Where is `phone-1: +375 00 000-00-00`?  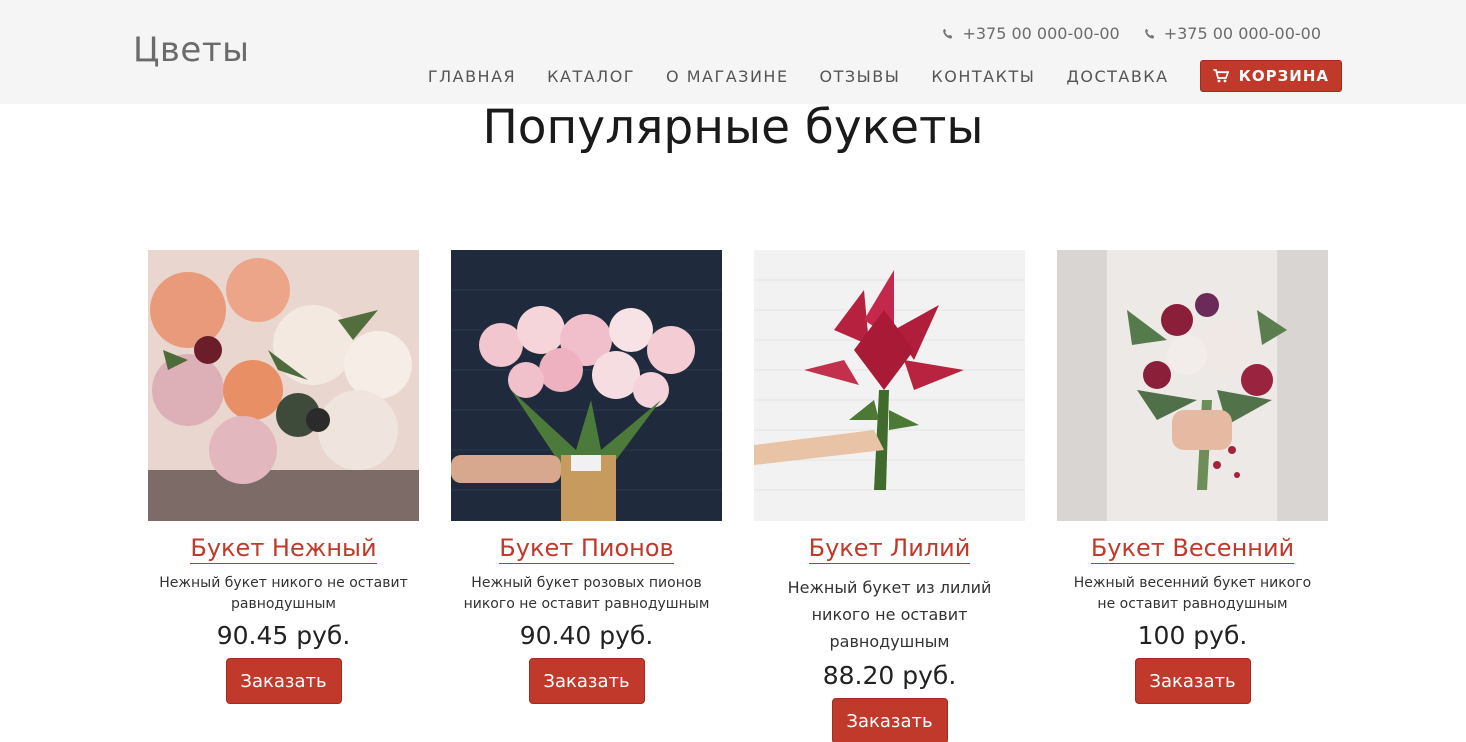 phone-1: +375 00 000-00-00 is located at coordinates (1031, 33).